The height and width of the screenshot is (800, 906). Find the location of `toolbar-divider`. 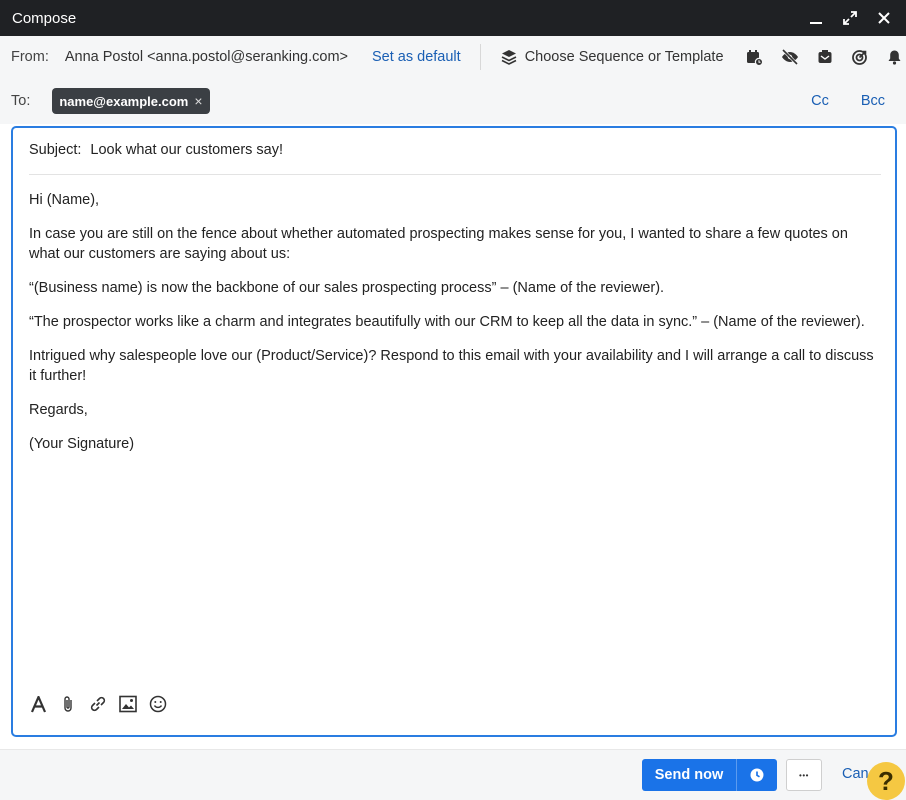

toolbar-divider is located at coordinates (480, 57).